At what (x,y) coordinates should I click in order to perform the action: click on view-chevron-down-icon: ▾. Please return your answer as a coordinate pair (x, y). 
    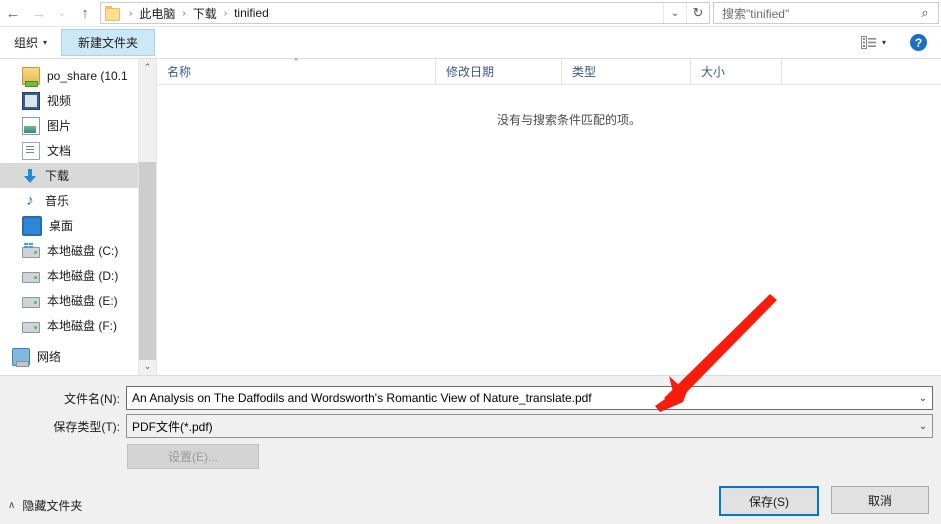
    Looking at the image, I should click on (883, 42).